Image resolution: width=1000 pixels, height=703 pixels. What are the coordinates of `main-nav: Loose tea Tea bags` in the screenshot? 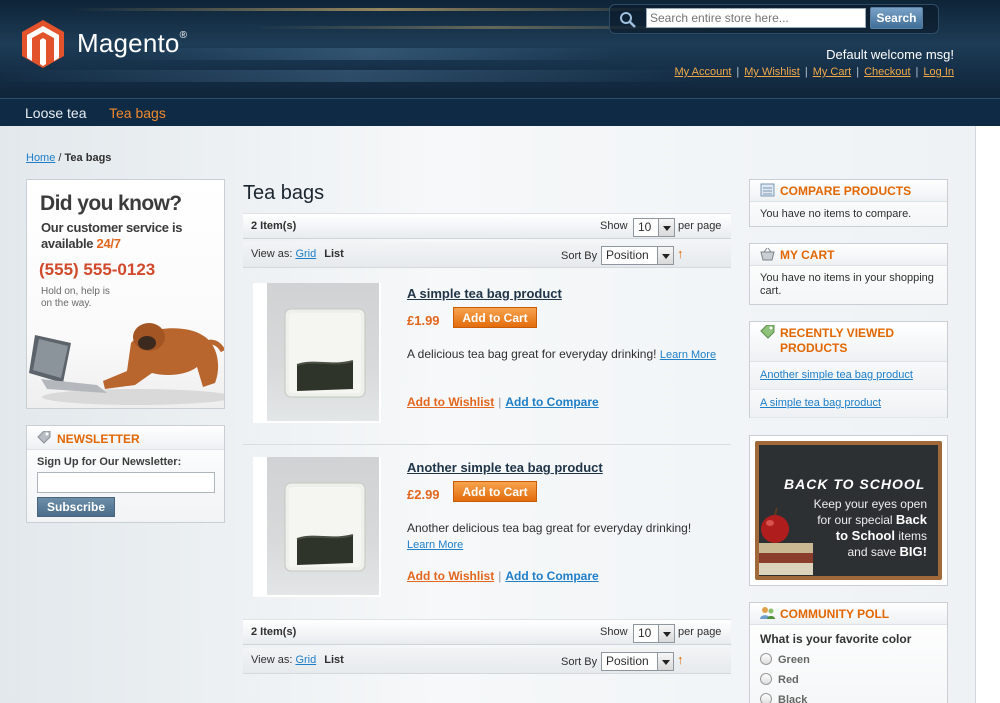 It's located at (500, 112).